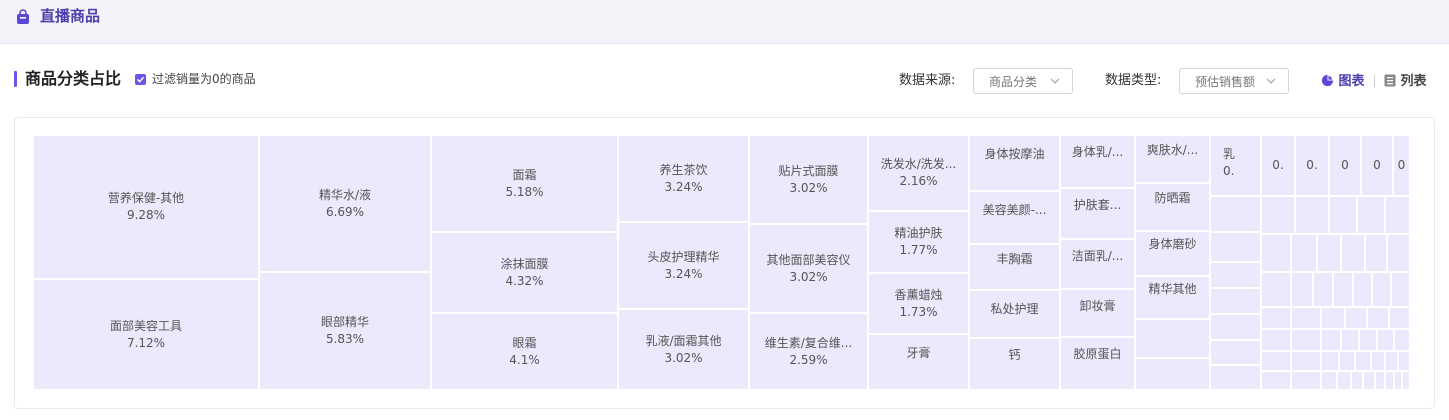 The width and height of the screenshot is (1449, 420). Describe the element at coordinates (1234, 81) in the screenshot. I see `data-type-select: 预估销售额` at that location.